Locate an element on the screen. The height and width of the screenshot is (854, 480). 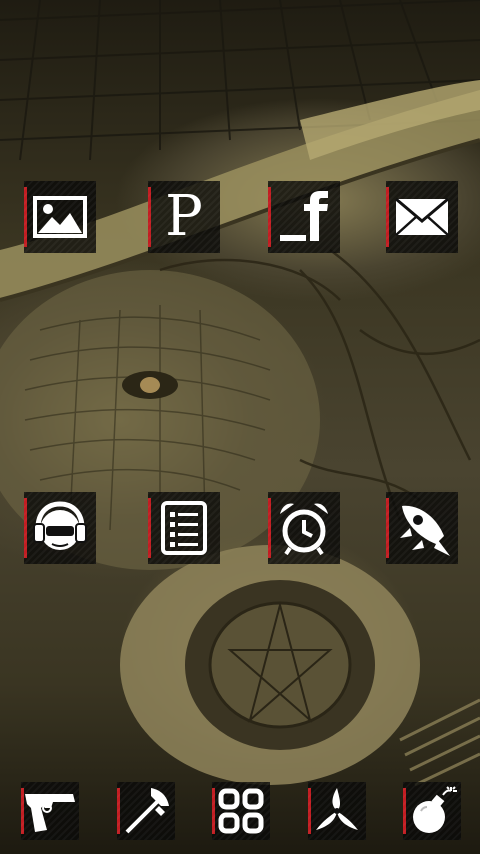
pinterest-app-icon: P is located at coordinates (184, 217).